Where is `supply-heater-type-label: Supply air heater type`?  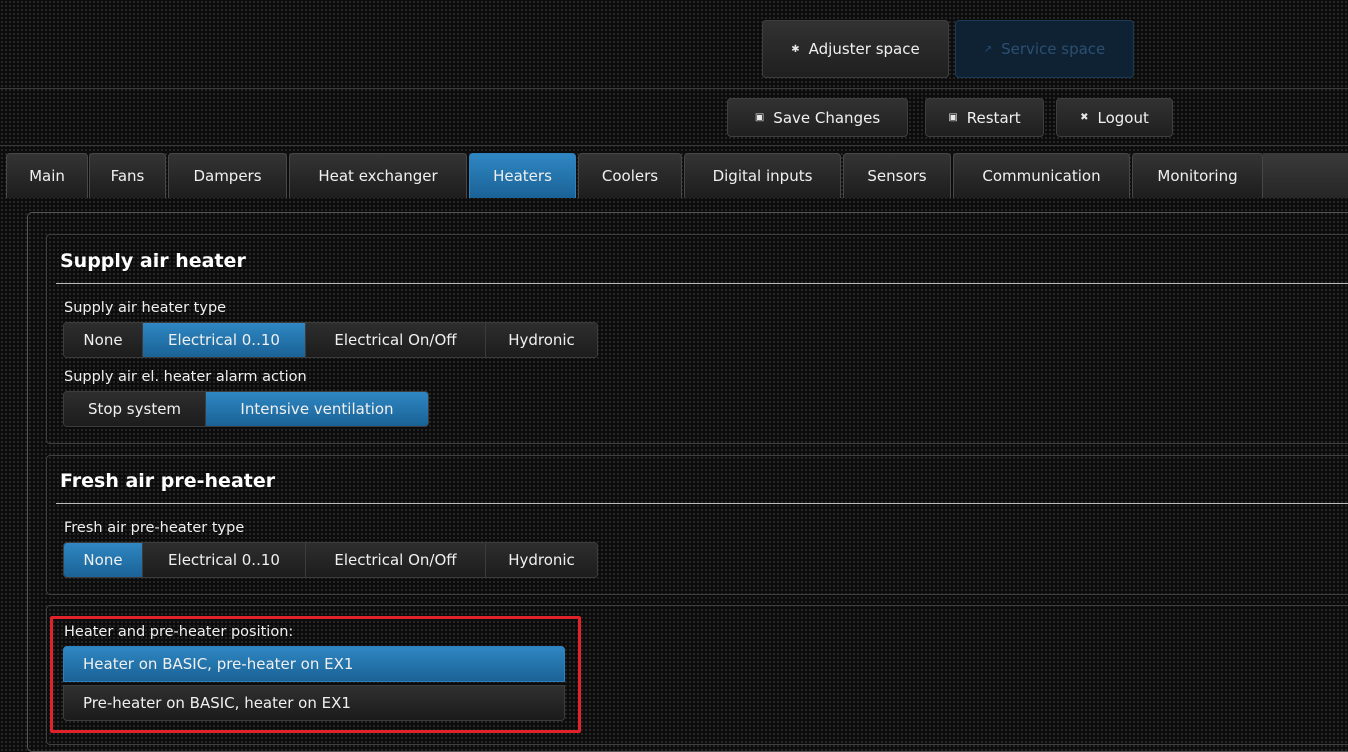
supply-heater-type-label: Supply air heater type is located at coordinates (145, 308).